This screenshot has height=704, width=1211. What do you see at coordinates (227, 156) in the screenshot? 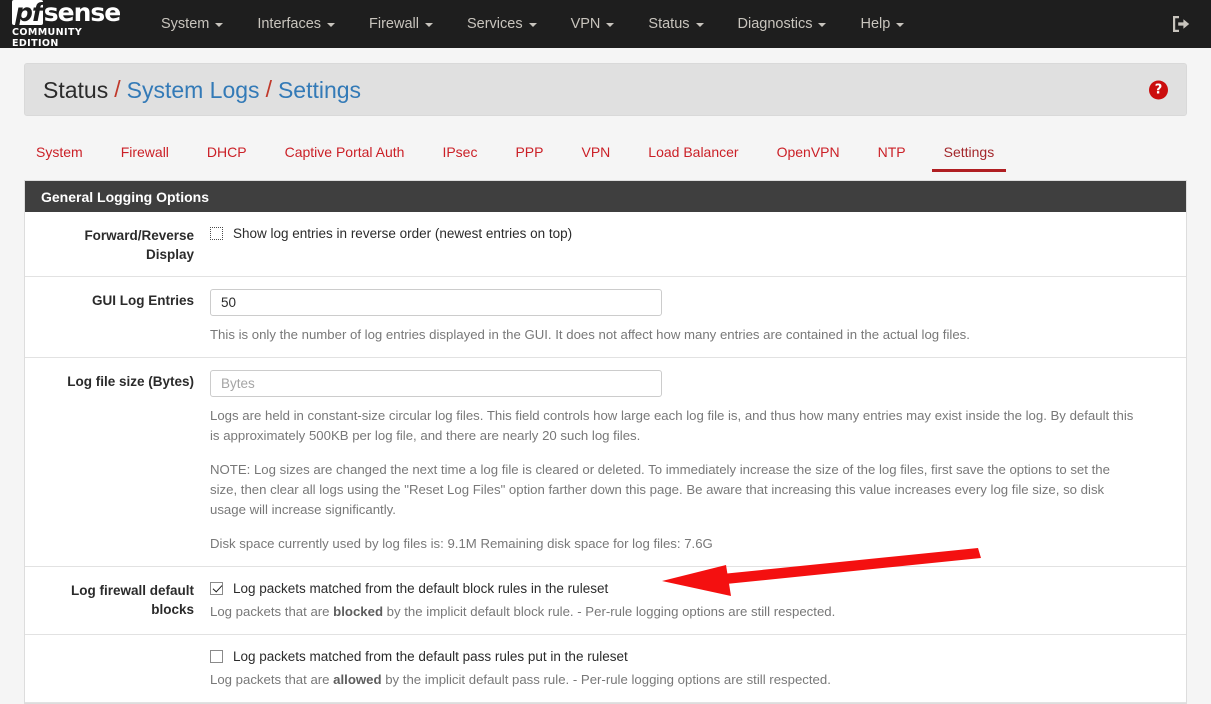
I see `tab-dhcp: DHCP` at bounding box center [227, 156].